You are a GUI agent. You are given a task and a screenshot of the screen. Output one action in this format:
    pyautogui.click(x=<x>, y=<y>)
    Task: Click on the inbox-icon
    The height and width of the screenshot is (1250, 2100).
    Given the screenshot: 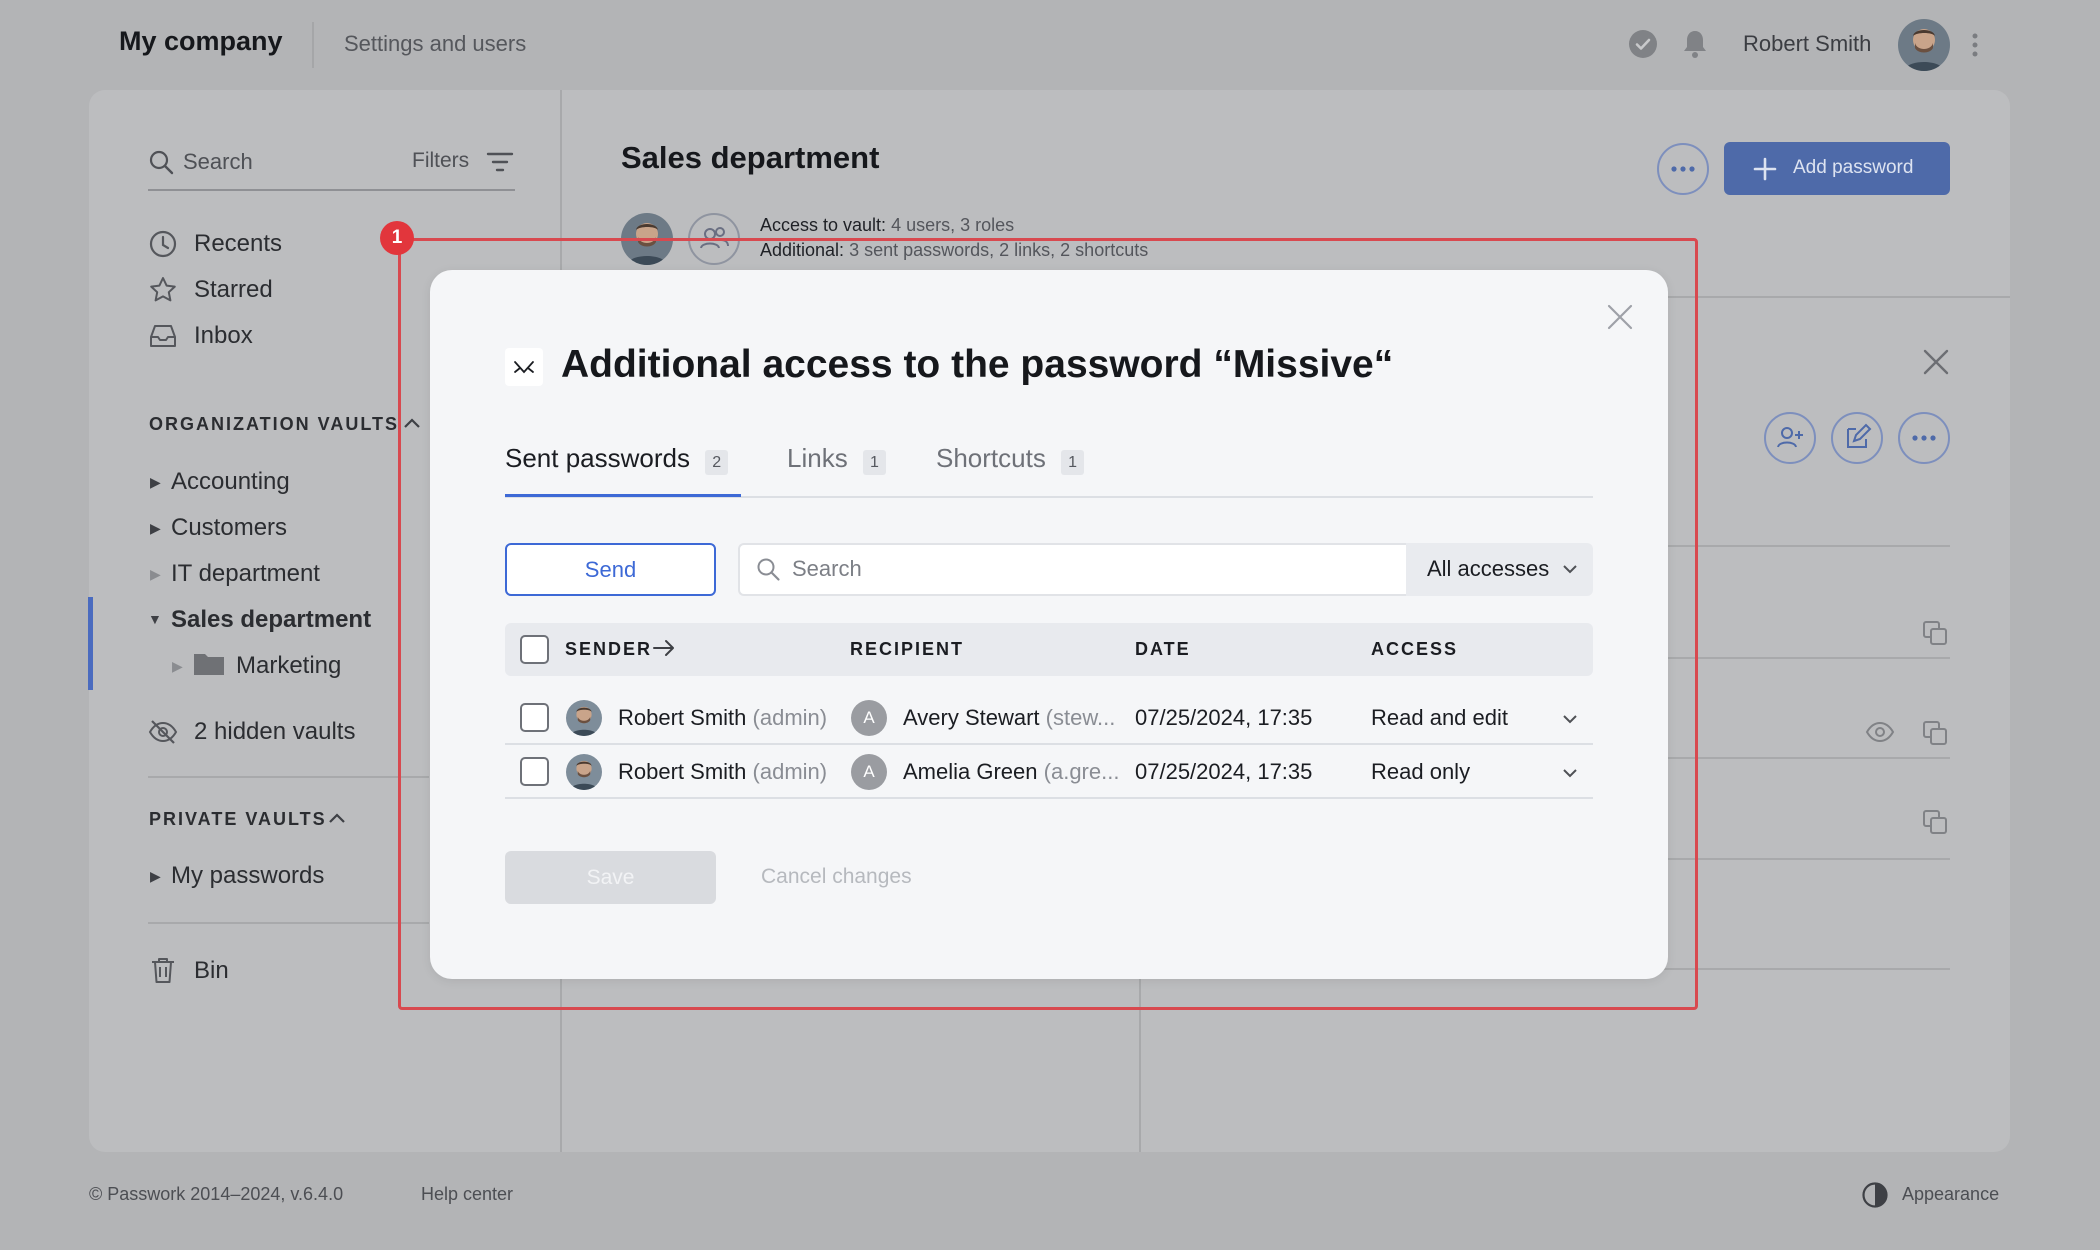 What is the action you would take?
    pyautogui.click(x=163, y=336)
    